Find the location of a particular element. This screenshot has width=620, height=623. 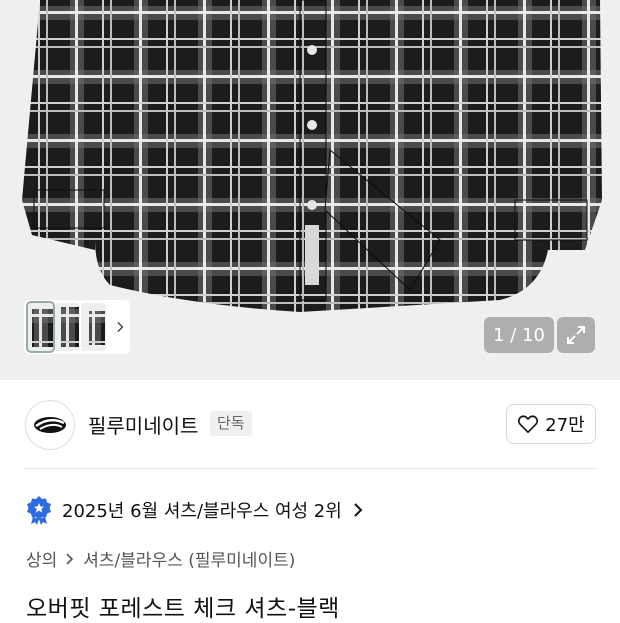

ranking-link: 2025년 6월 셔츠/블라우스 여성 2위 is located at coordinates (195, 510).